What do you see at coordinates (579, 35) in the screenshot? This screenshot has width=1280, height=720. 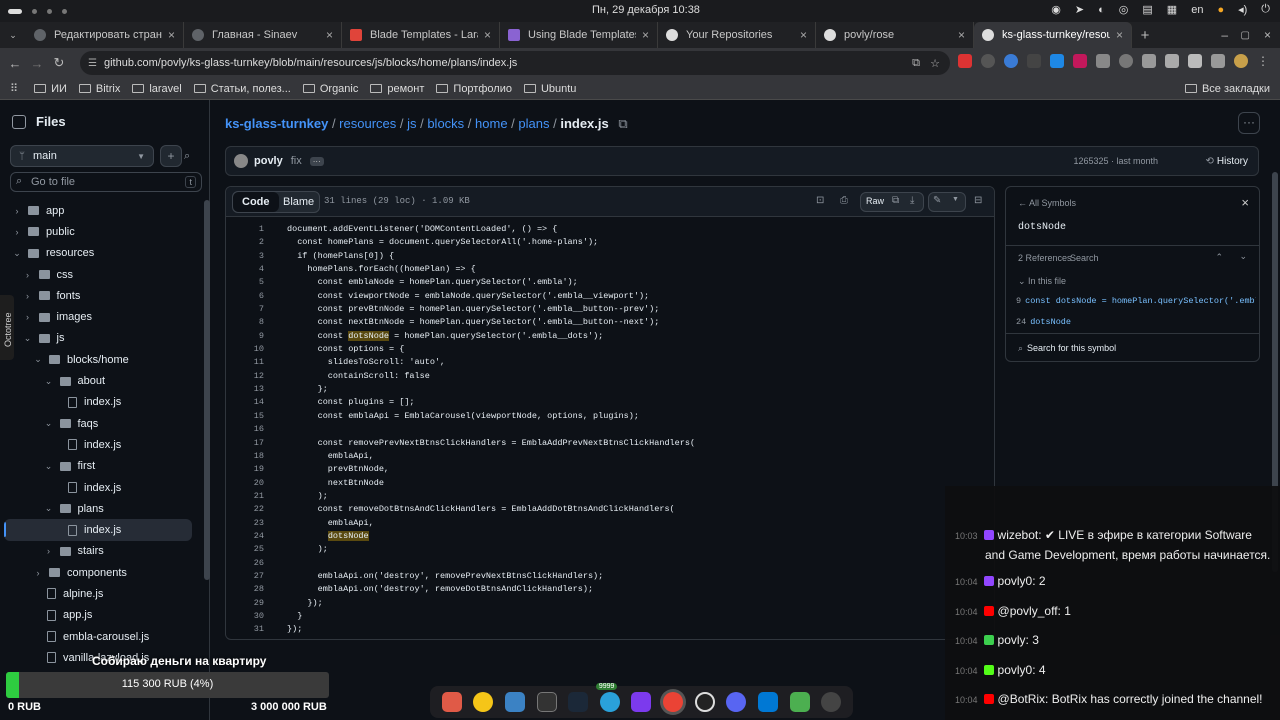 I see `browser-tab: Using Blade Templates i ×` at bounding box center [579, 35].